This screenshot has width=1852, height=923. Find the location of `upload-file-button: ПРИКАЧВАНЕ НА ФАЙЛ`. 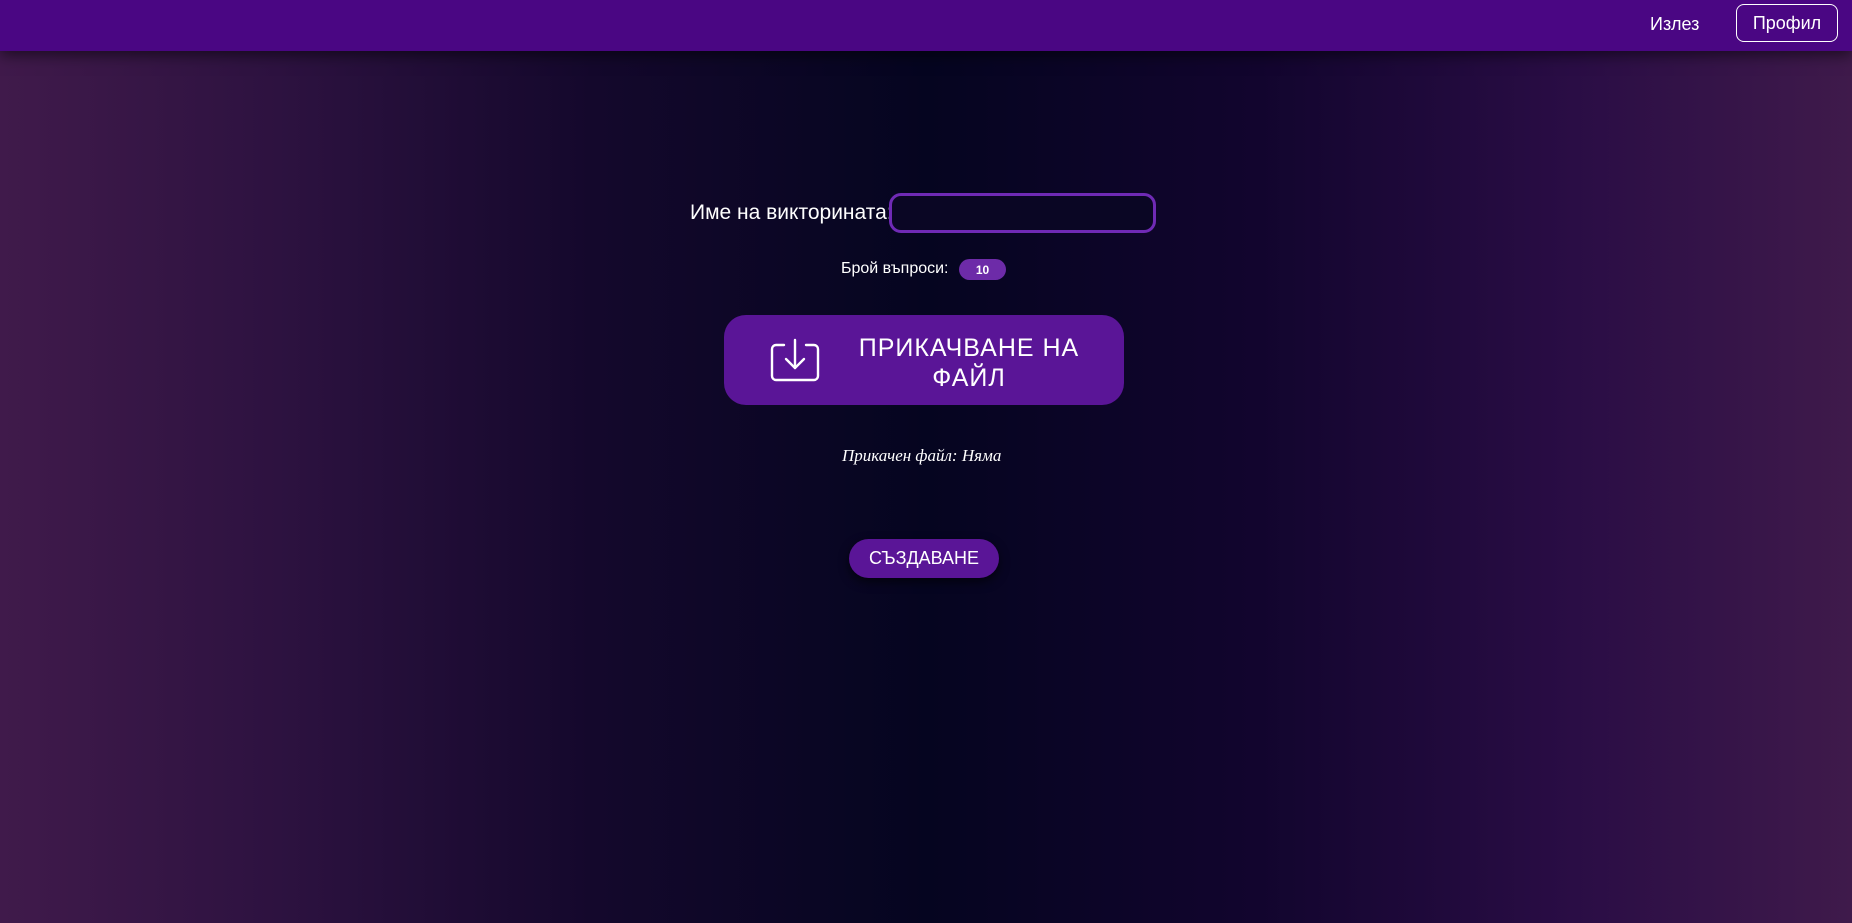

upload-file-button: ПРИКАЧВАНЕ НА ФАЙЛ is located at coordinates (924, 360).